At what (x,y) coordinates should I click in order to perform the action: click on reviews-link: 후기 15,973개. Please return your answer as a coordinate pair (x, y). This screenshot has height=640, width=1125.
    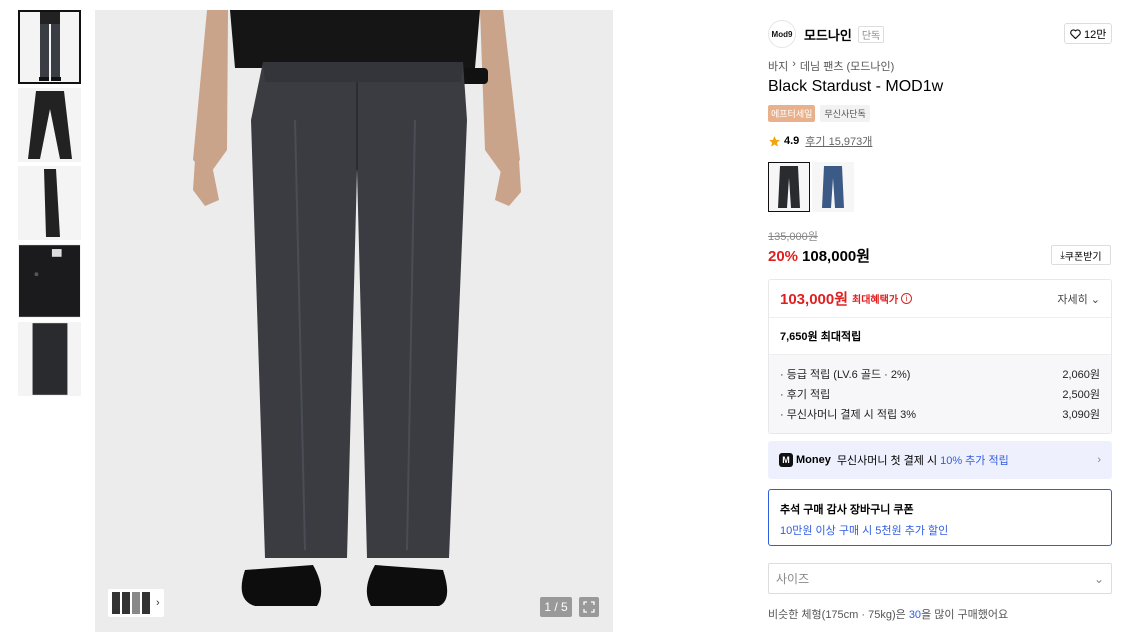
    Looking at the image, I should click on (838, 141).